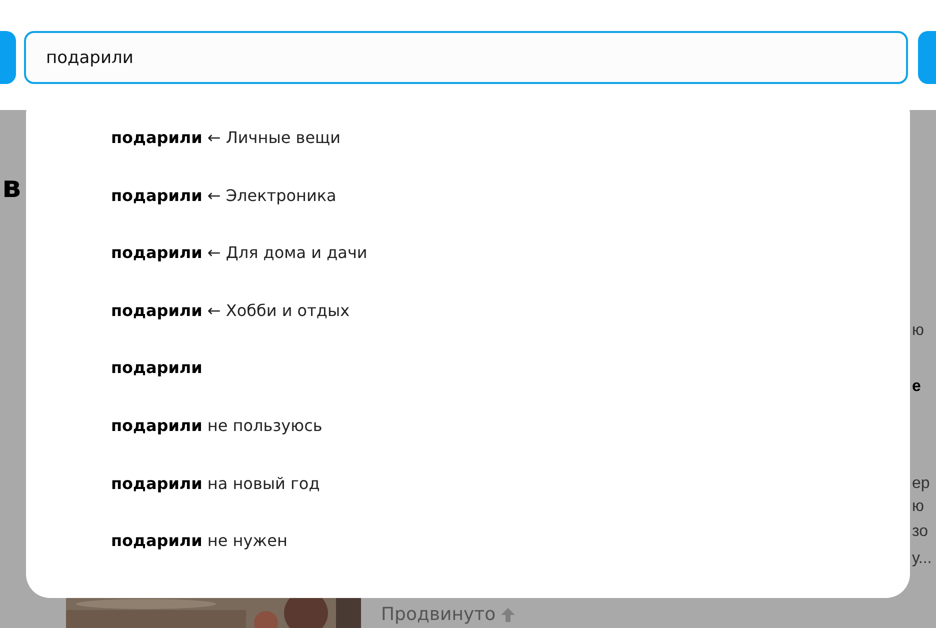 The height and width of the screenshot is (628, 936). Describe the element at coordinates (921, 484) in the screenshot. I see `listing-text: ер` at that location.